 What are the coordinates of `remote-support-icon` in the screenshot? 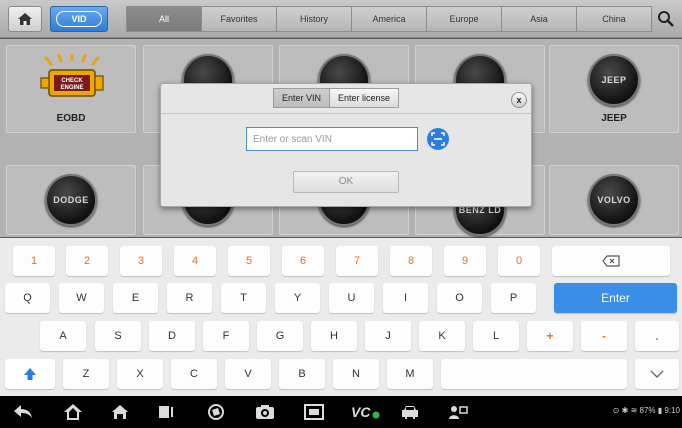 It's located at (458, 412).